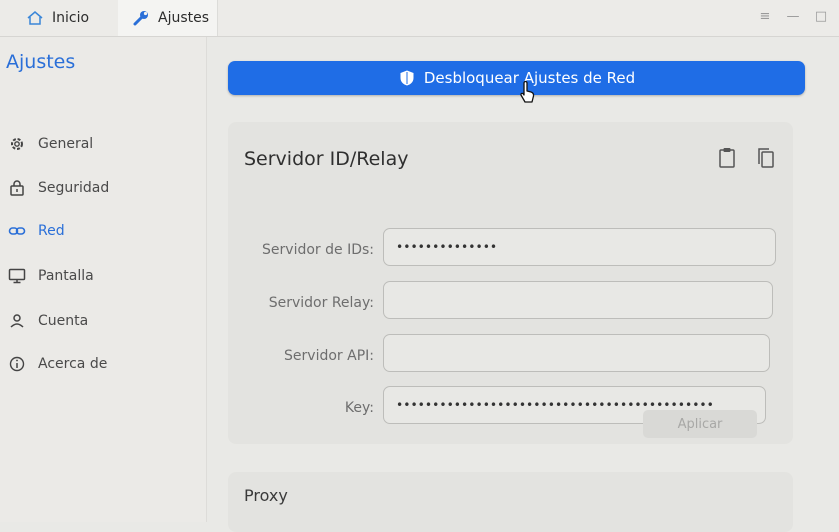  I want to click on sidebar-item-label: Cuenta, so click(63, 321).